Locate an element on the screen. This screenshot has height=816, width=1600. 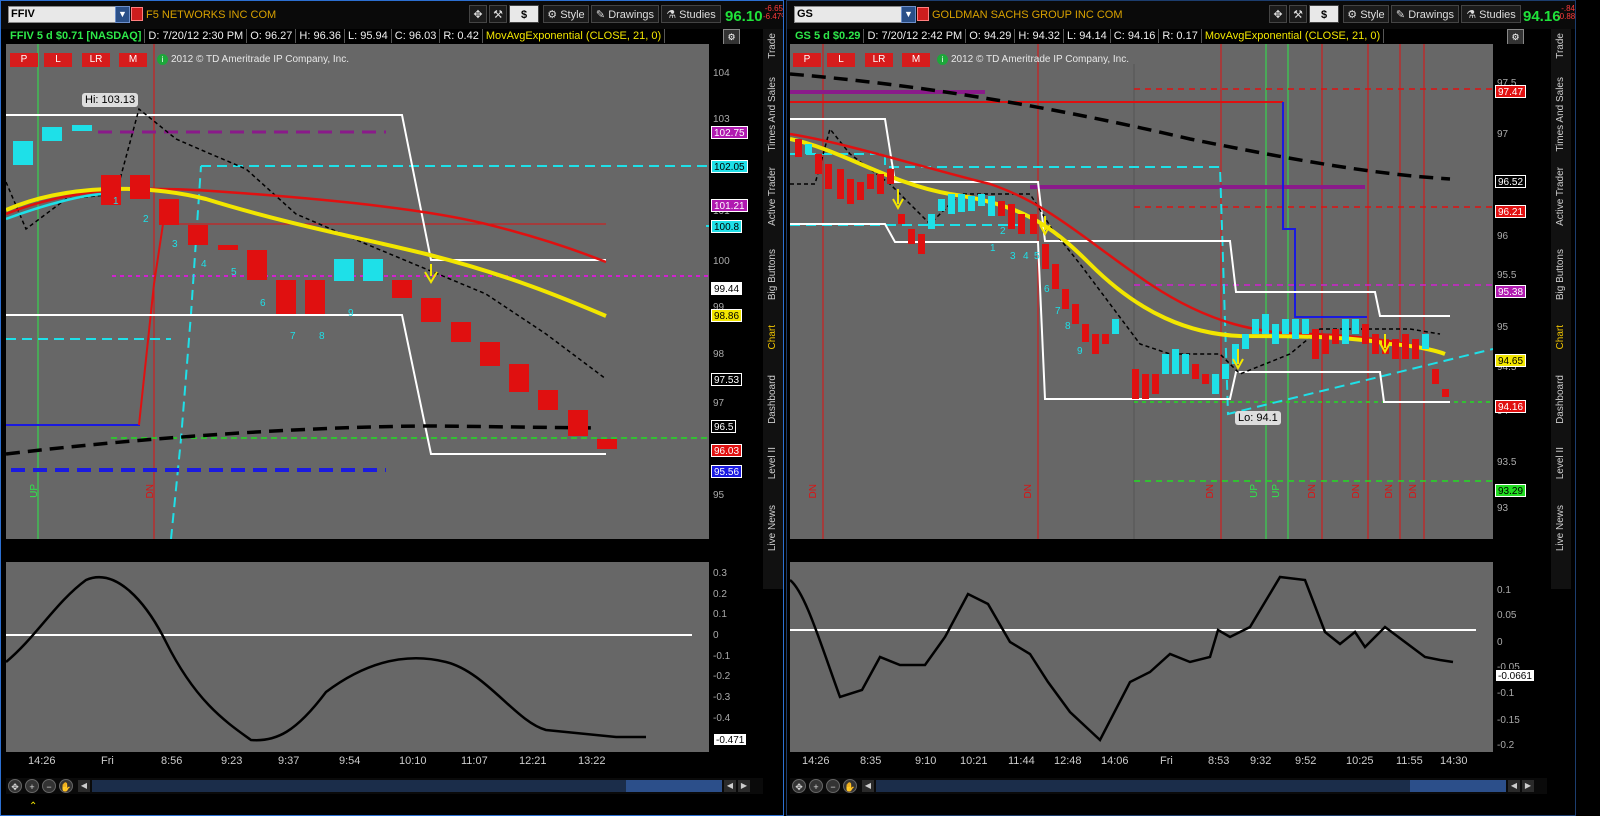
right-price-tag: 95.38 is located at coordinates (1511, 291).